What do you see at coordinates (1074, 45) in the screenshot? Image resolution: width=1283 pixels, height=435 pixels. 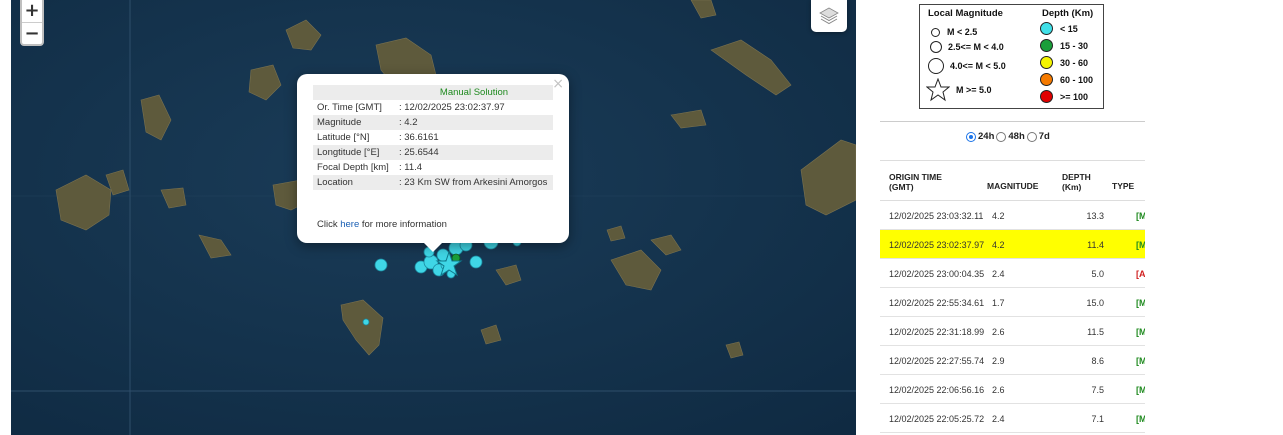 I see `legend-depth-label: 15 - 30` at bounding box center [1074, 45].